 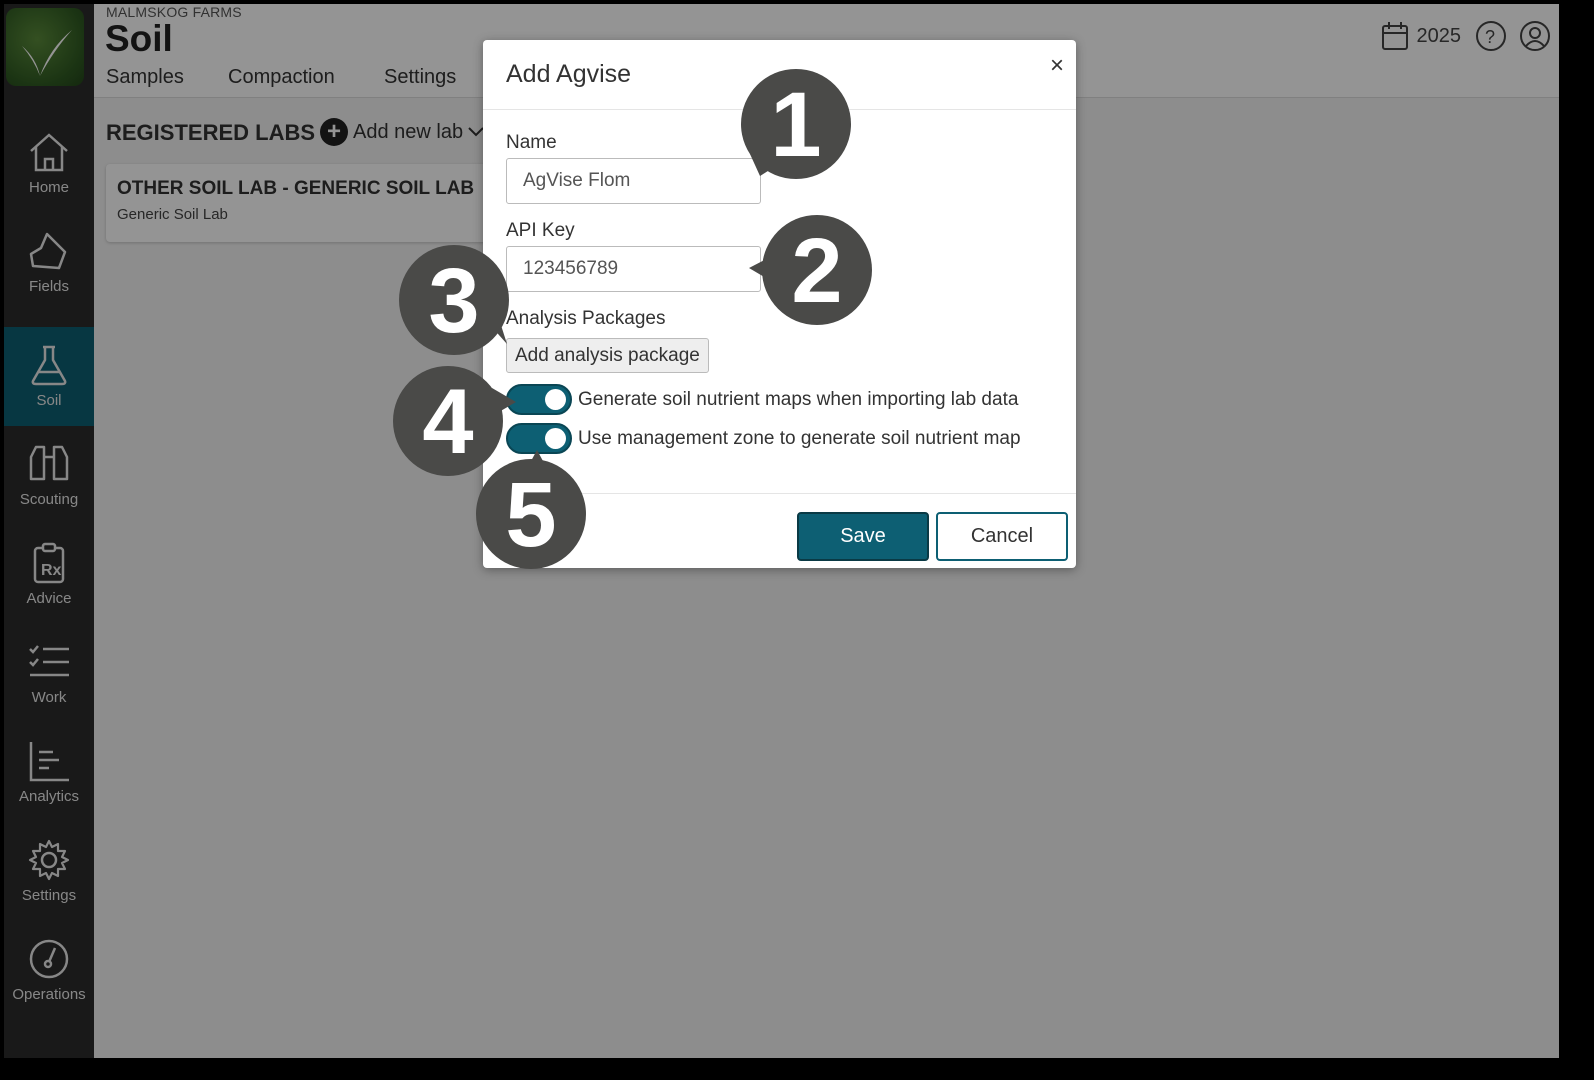 What do you see at coordinates (607, 355) in the screenshot?
I see `add-analysis-package-button: Add analysis package` at bounding box center [607, 355].